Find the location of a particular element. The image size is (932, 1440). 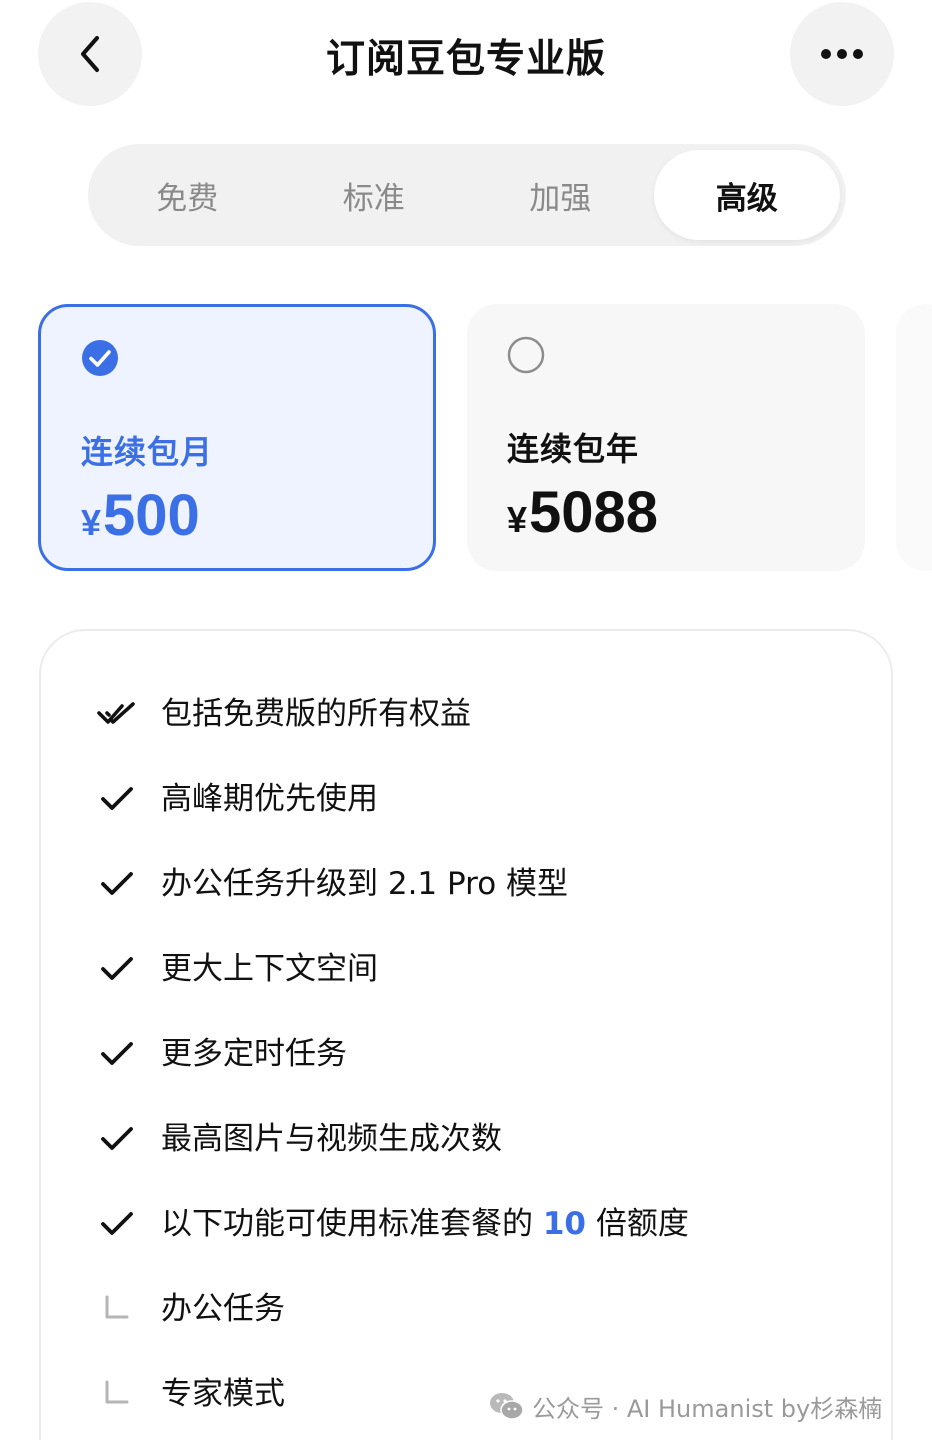

plan-name: 连续包月 is located at coordinates (147, 452).